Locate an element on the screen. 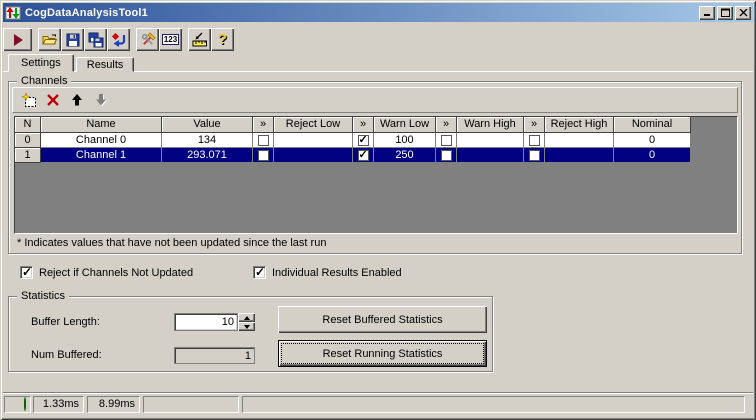 The height and width of the screenshot is (420, 756). status-bar-divider is located at coordinates (378, 393).